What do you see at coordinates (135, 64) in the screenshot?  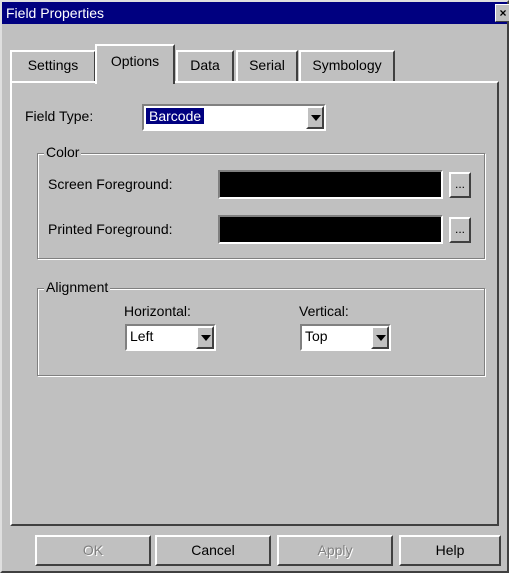 I see `tab-options: Options` at bounding box center [135, 64].